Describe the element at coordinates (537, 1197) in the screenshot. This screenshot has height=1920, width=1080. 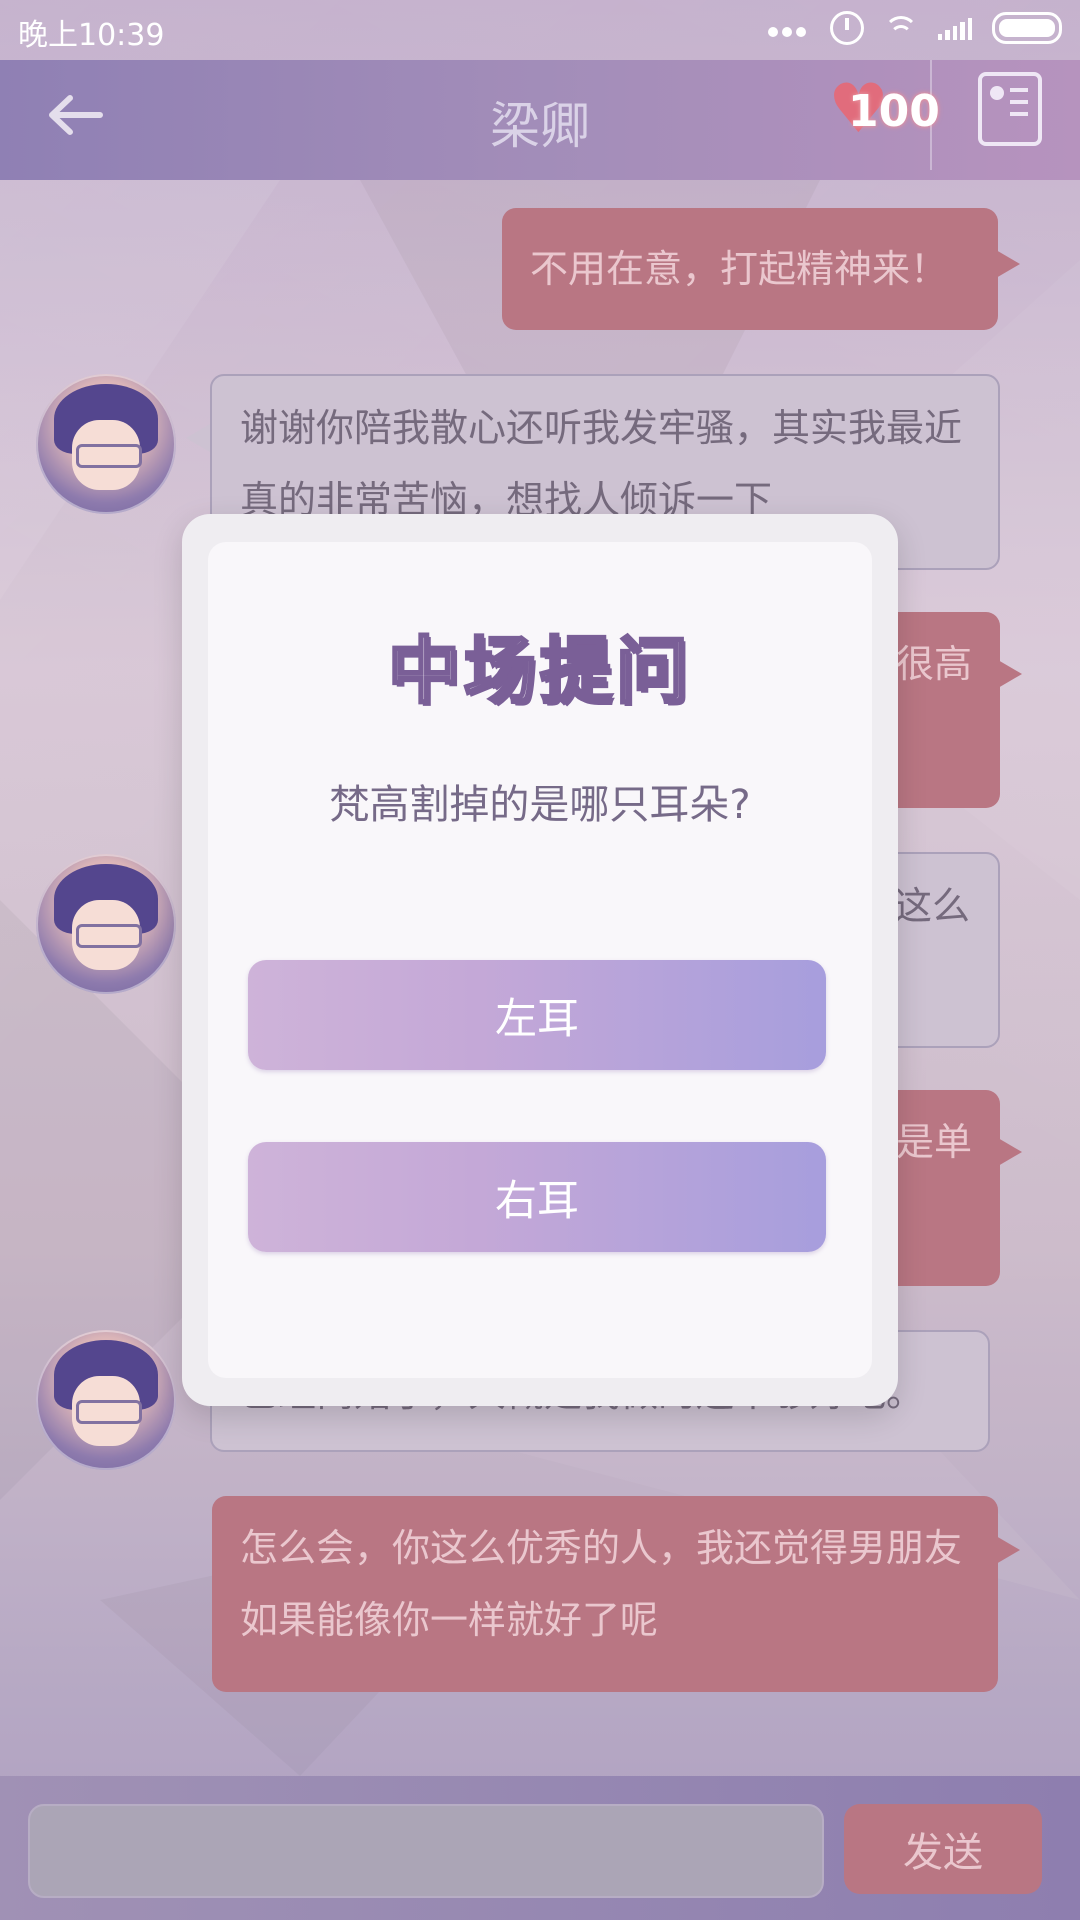
I see `answer-option-right-ear: 右耳` at that location.